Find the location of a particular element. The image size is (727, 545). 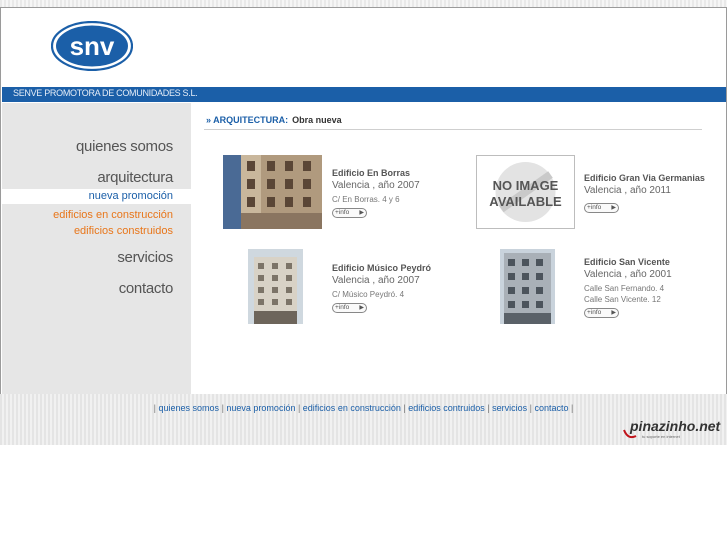

breadcrumb-divider is located at coordinates (453, 129).